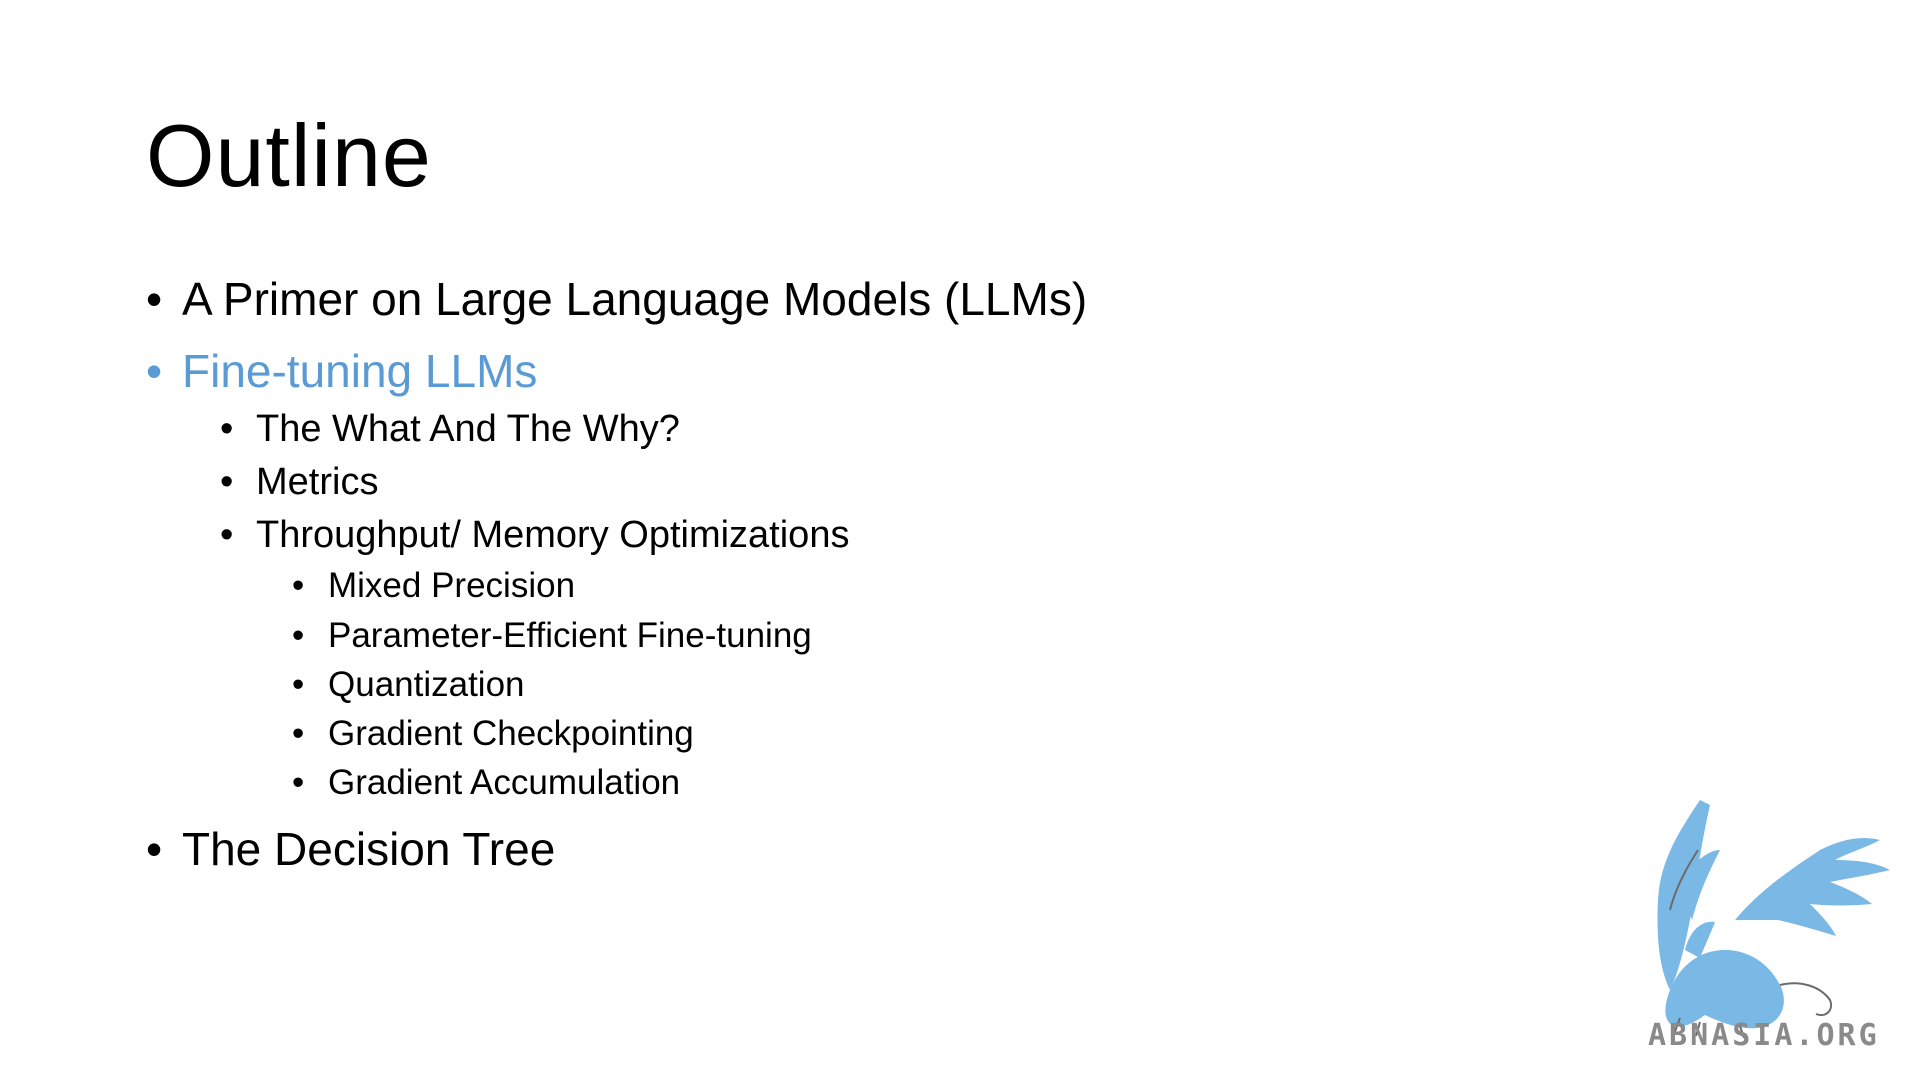 This screenshot has height=1080, width=1920. What do you see at coordinates (289, 155) in the screenshot?
I see `slide-title: Outline` at bounding box center [289, 155].